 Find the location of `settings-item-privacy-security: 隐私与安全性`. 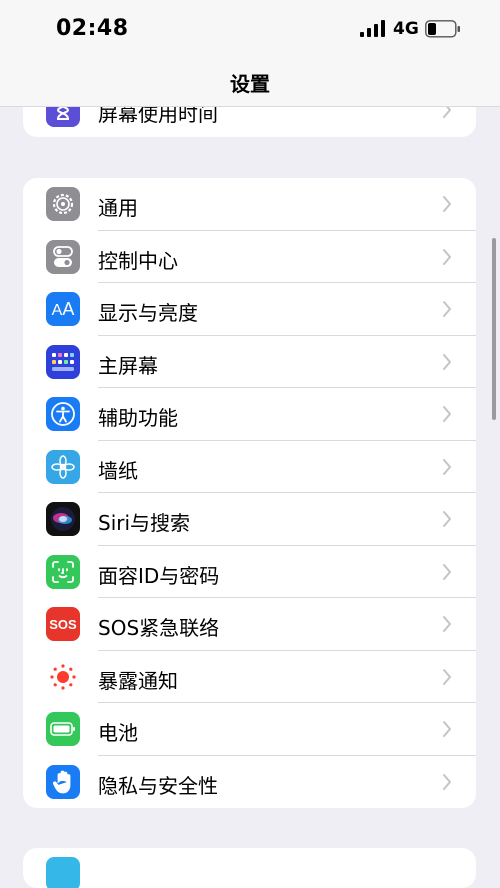

settings-item-privacy-security: 隐私与安全性 is located at coordinates (249, 782).